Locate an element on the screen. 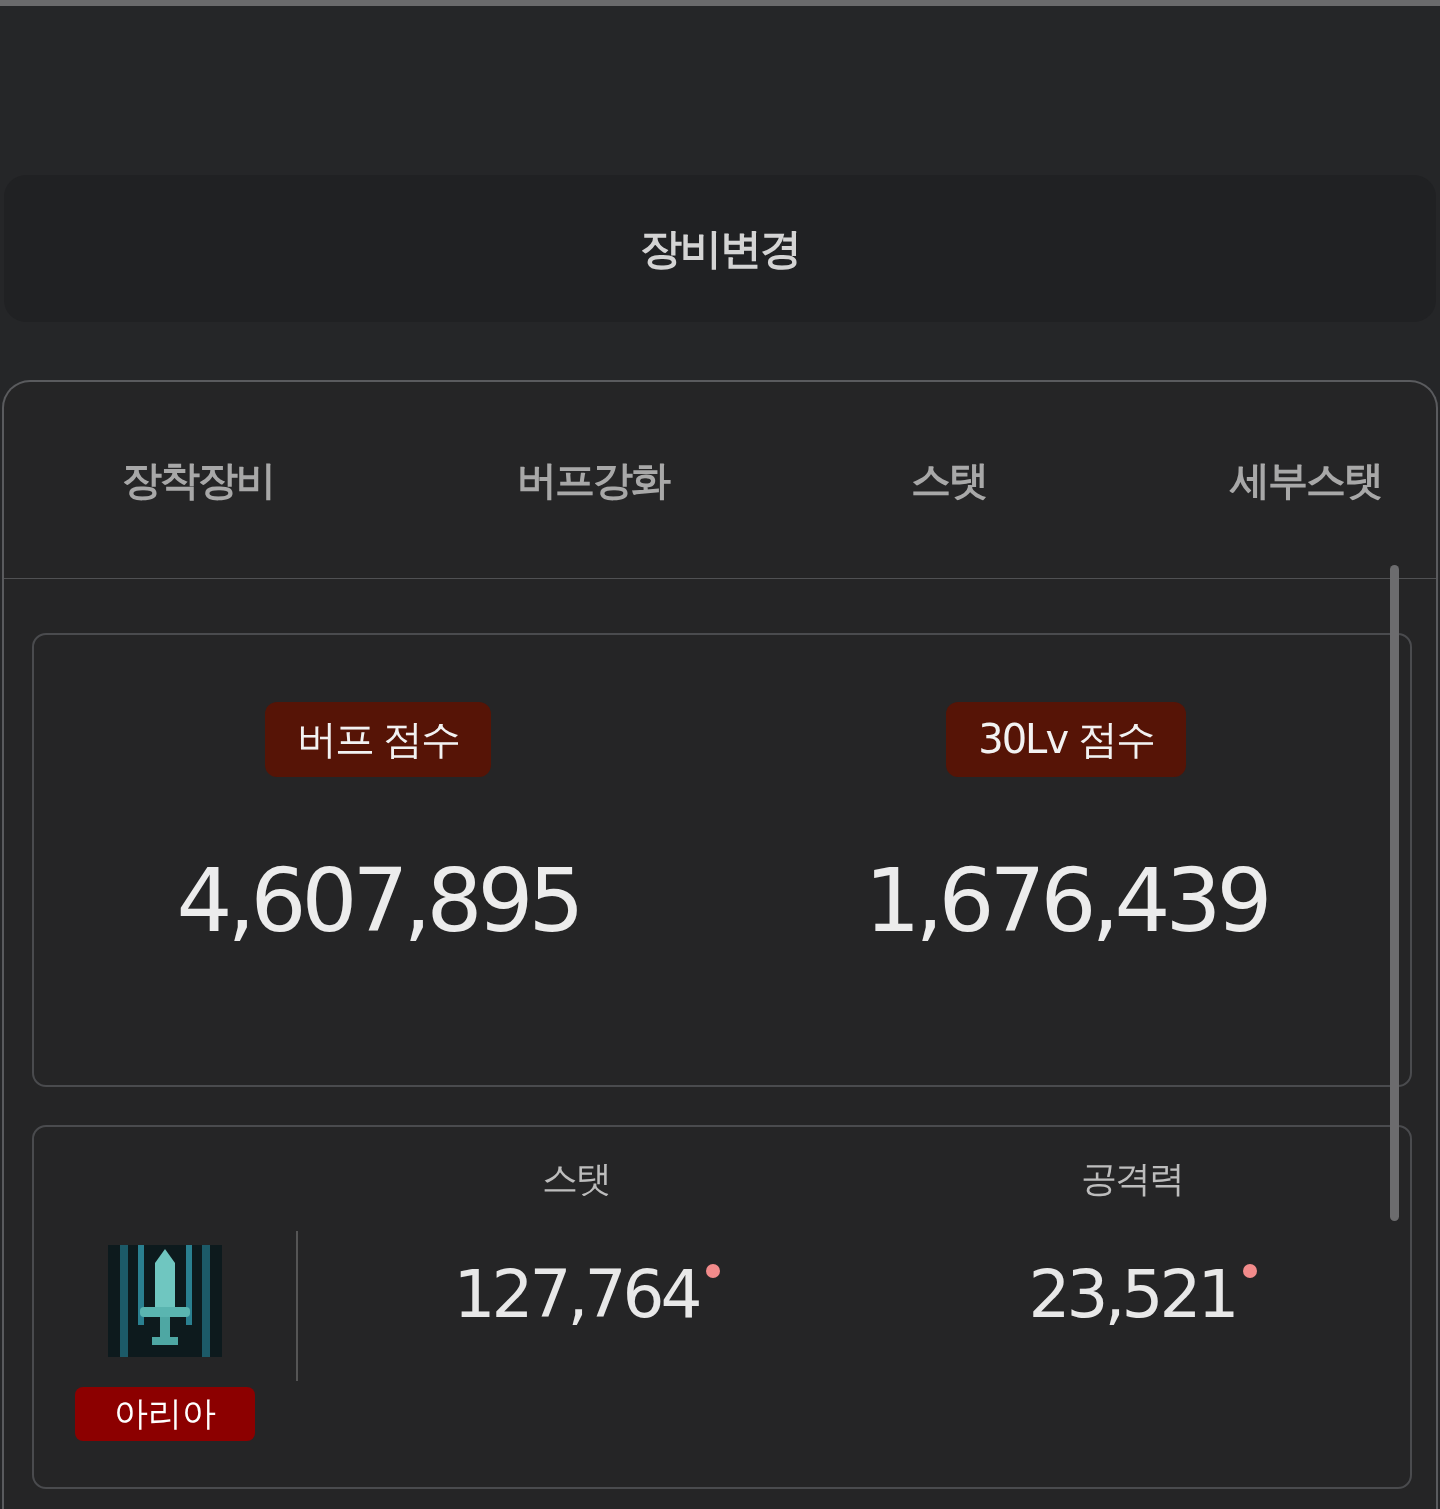 The height and width of the screenshot is (1509, 1440). score-value: 4,607,895 is located at coordinates (378, 900).